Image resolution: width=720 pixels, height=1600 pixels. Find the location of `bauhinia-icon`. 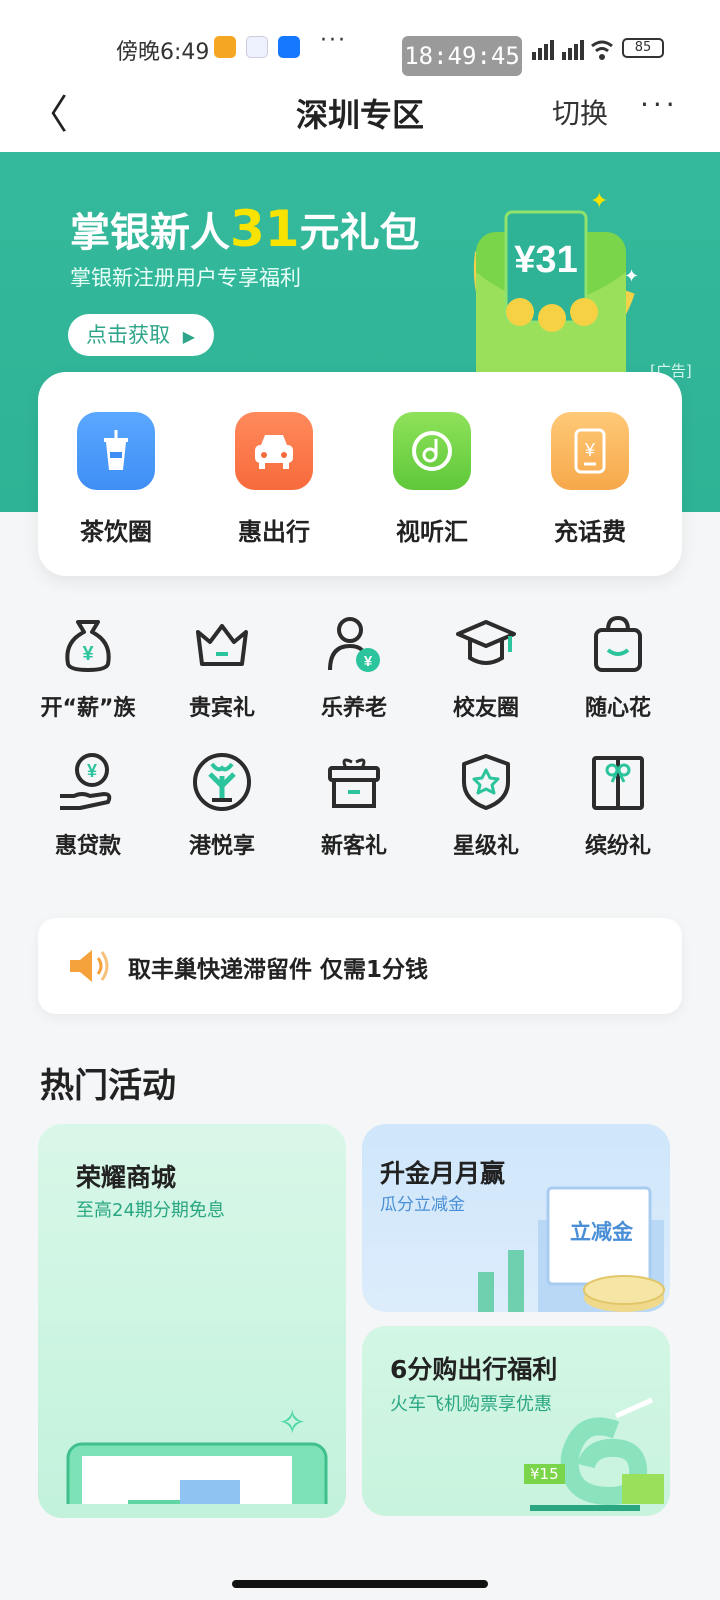

bauhinia-icon is located at coordinates (222, 782).